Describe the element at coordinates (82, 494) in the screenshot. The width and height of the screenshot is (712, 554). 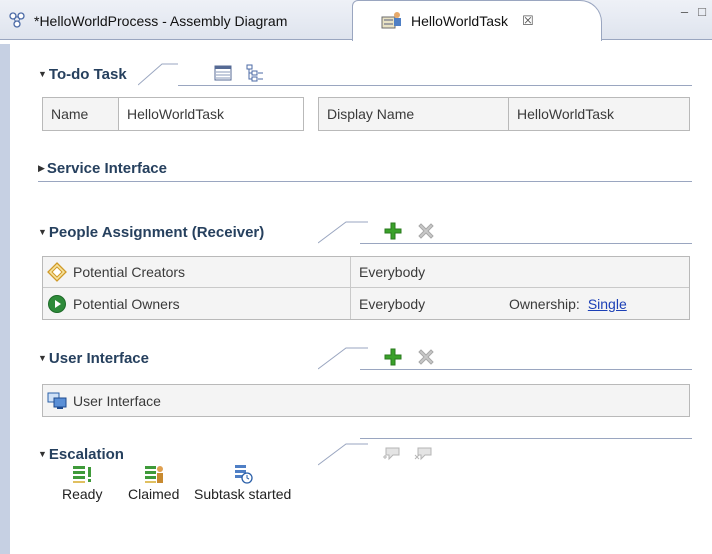
I see `state-label: Ready` at that location.